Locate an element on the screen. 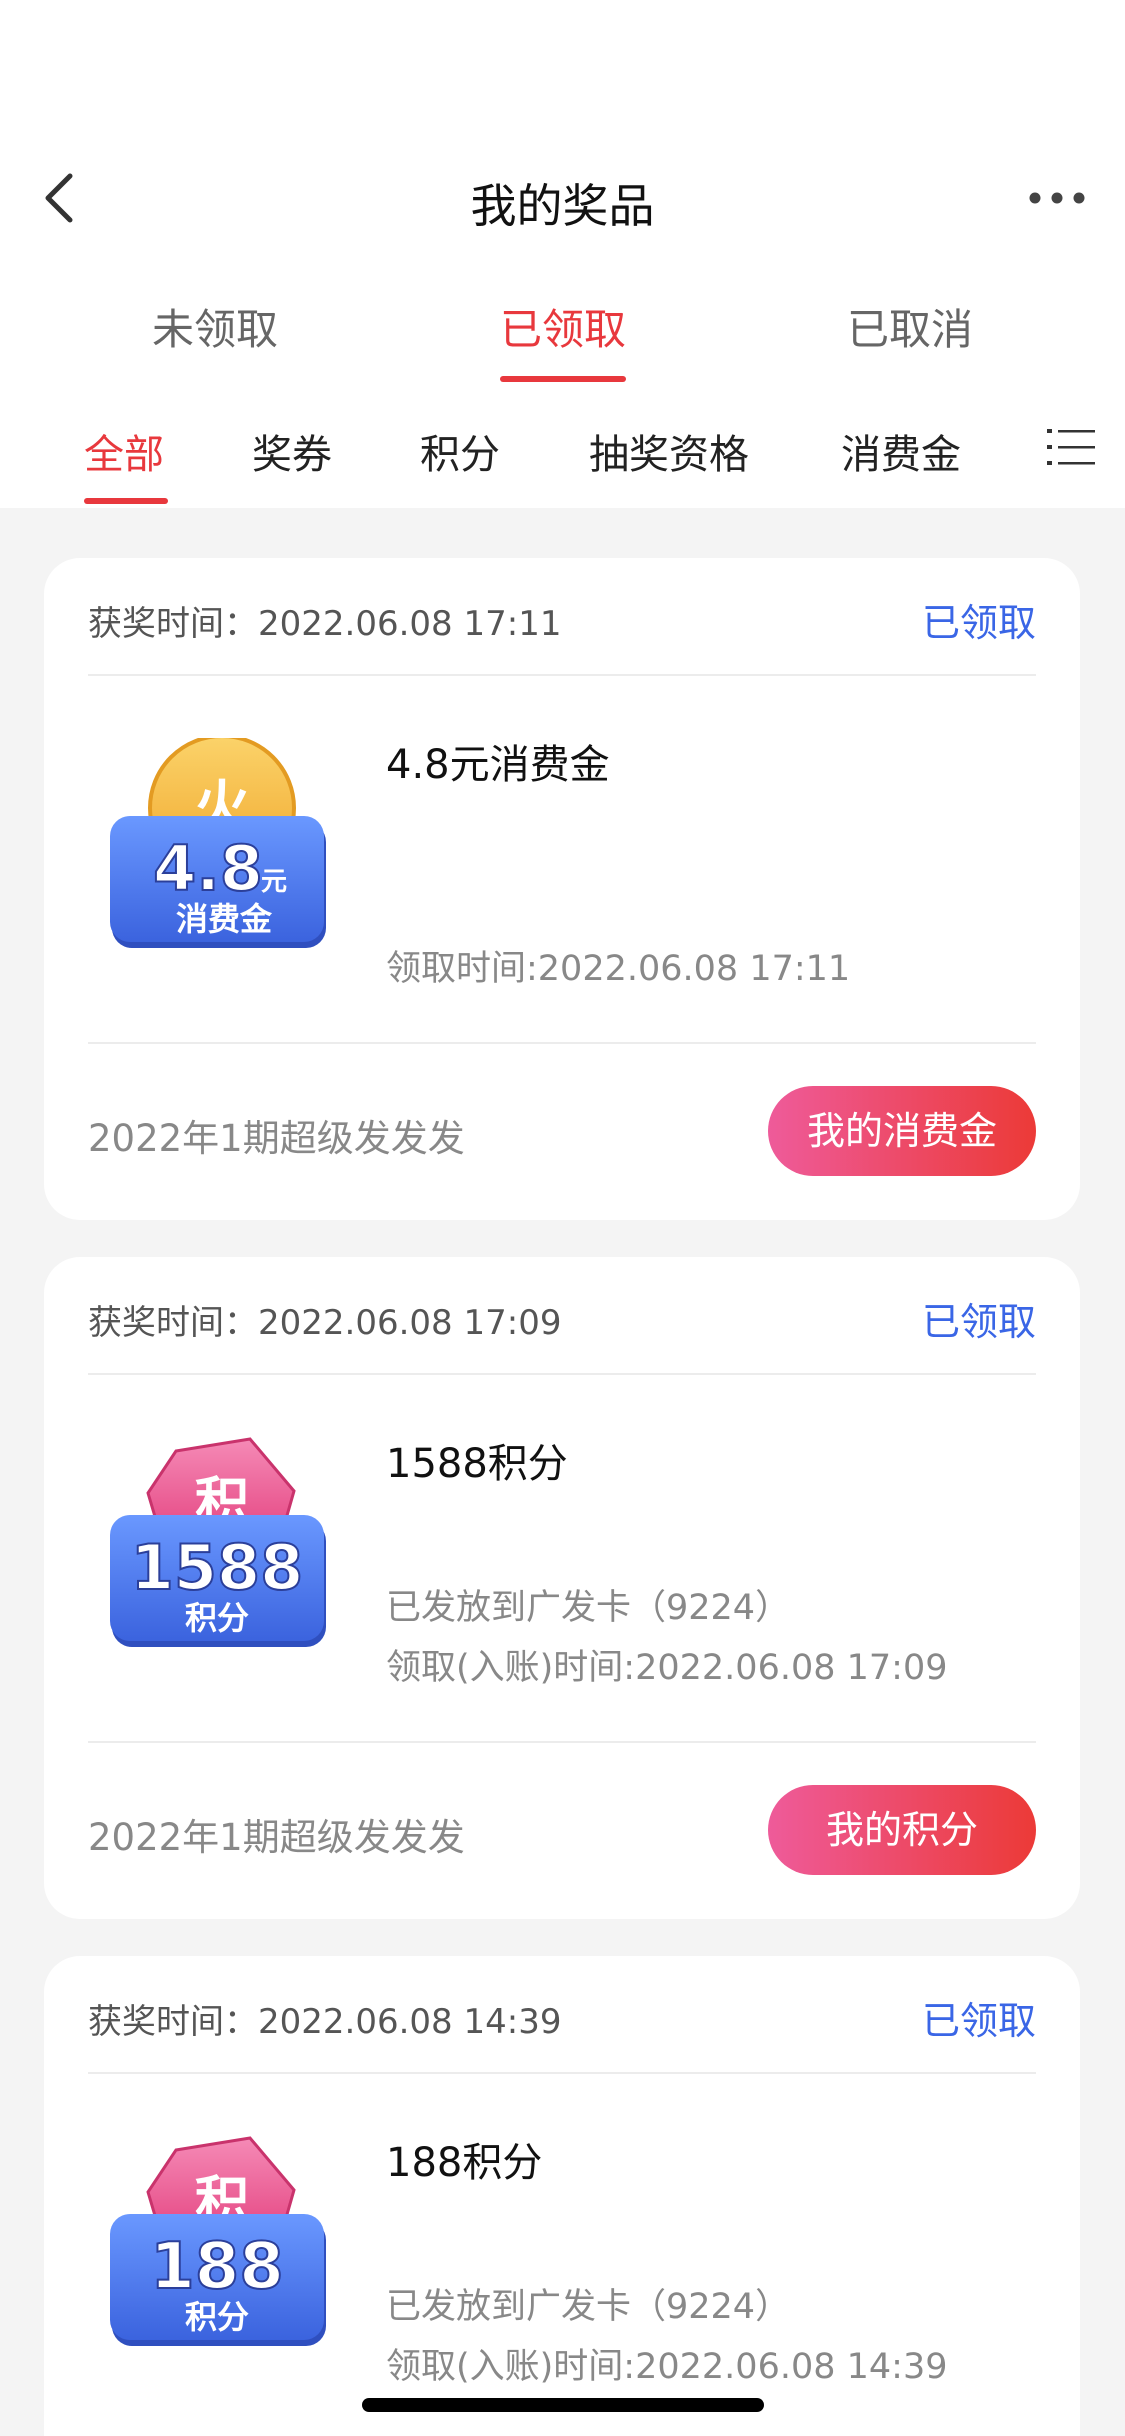  status-bar is located at coordinates (562, 66).